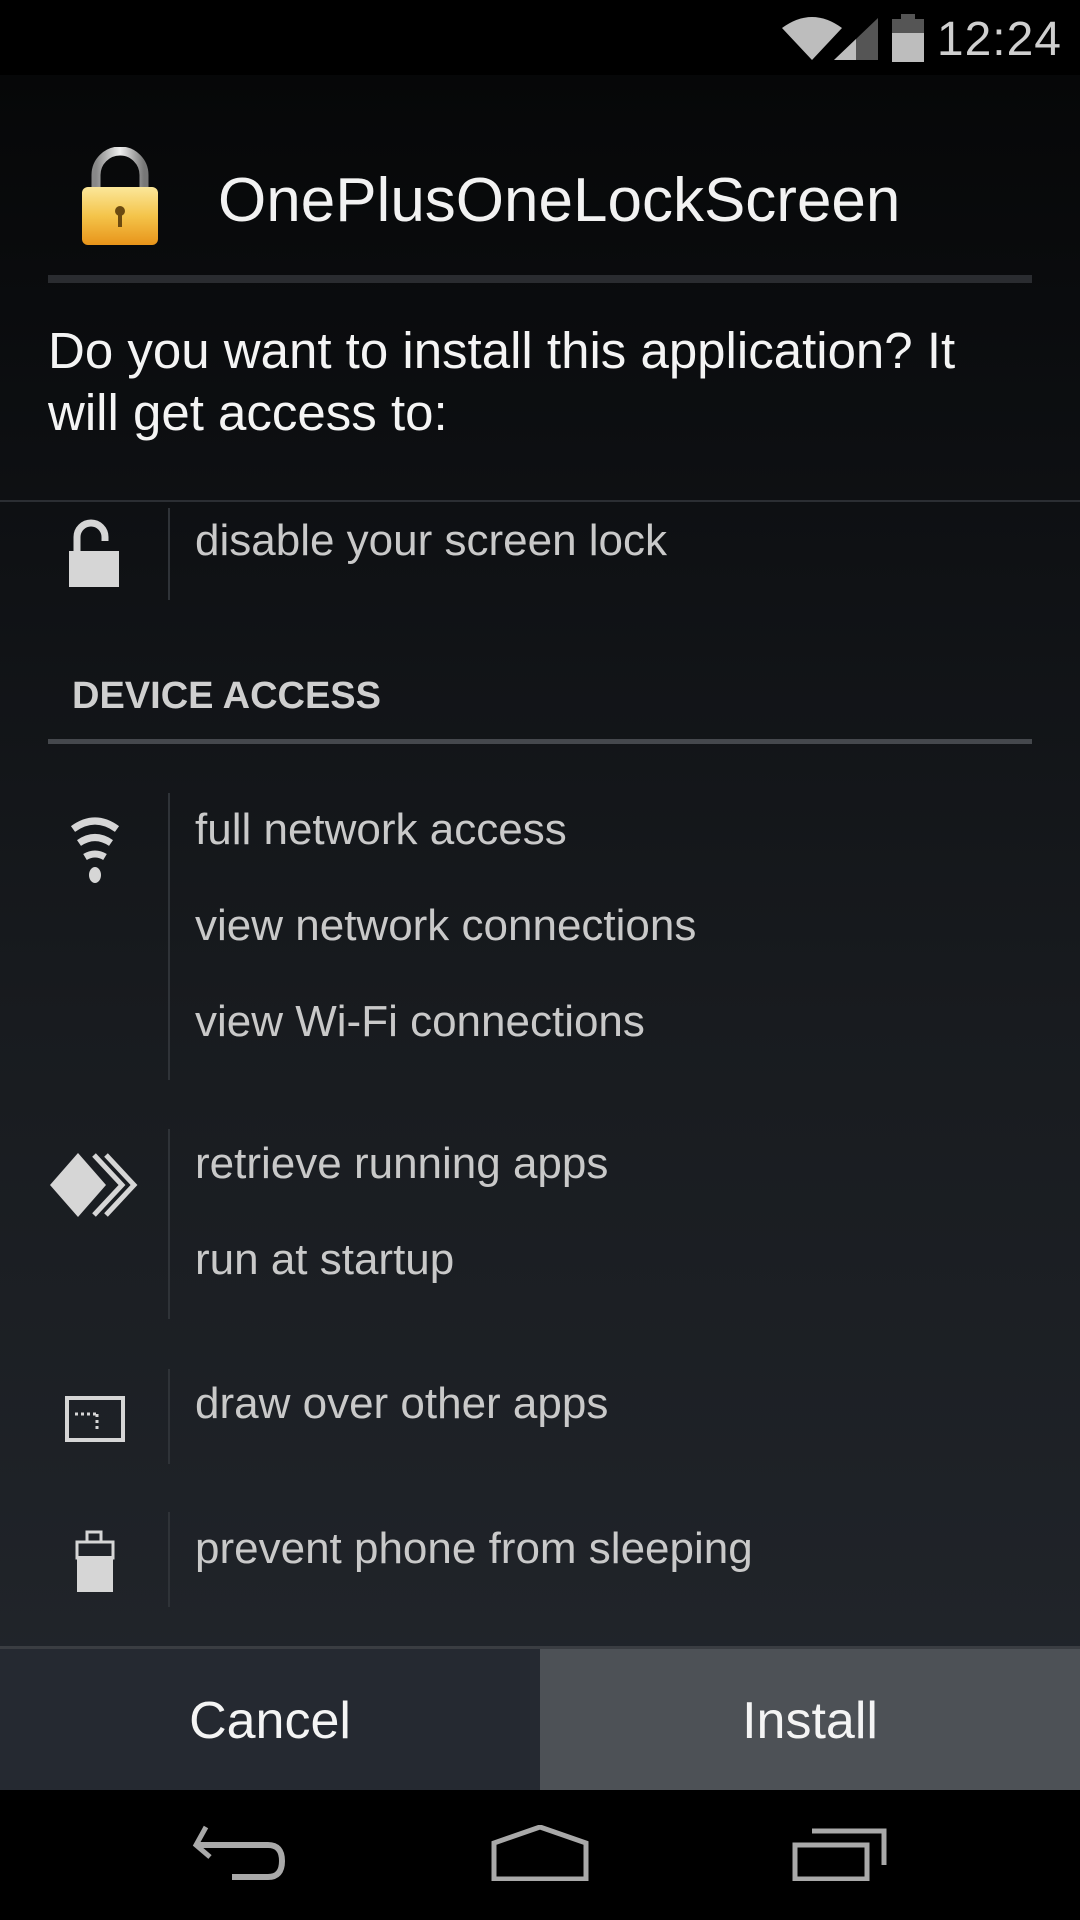 The height and width of the screenshot is (1920, 1080). I want to click on wifi-icon, so click(95, 851).